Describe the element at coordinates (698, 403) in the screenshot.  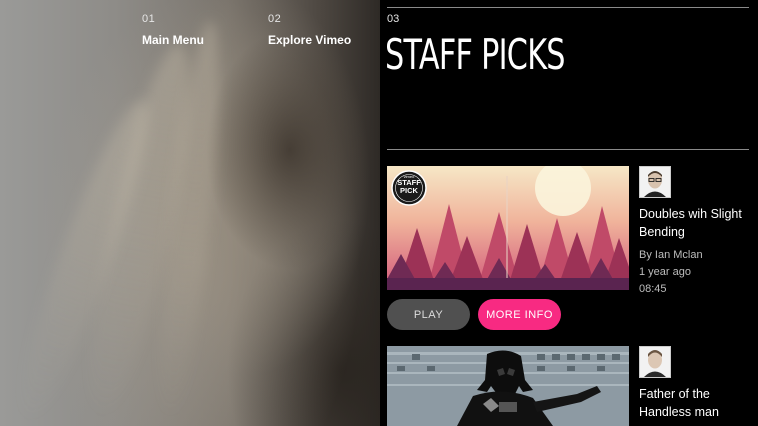
I see `video-title: Father of the Handless man` at that location.